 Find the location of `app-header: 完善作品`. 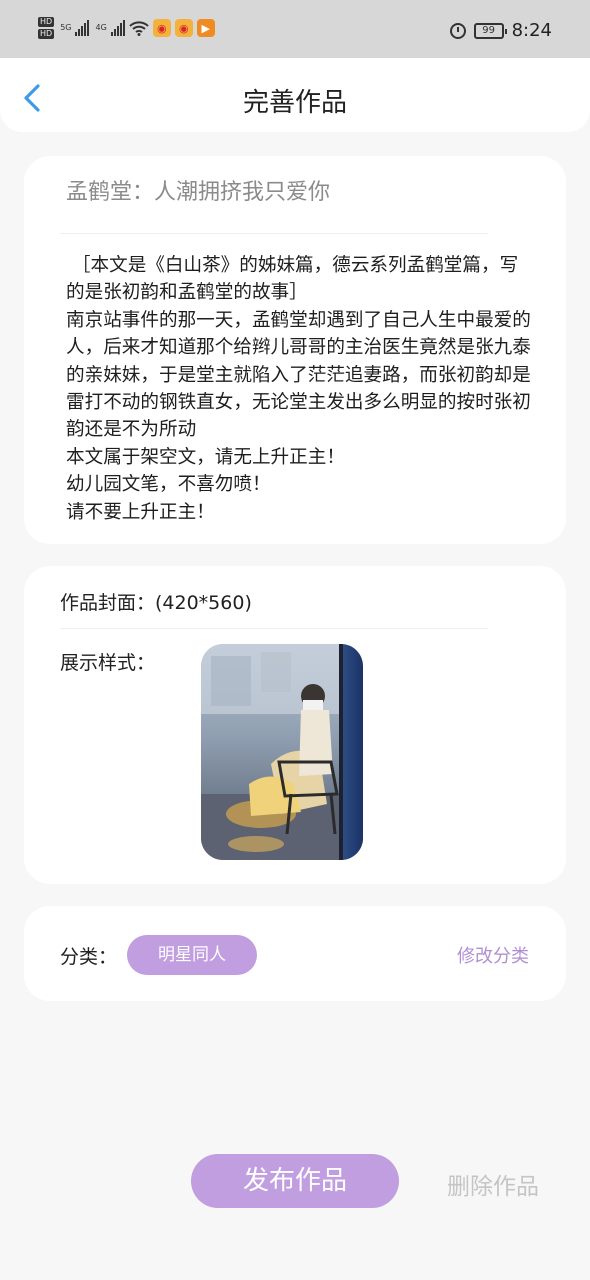

app-header: 完善作品 is located at coordinates (295, 95).